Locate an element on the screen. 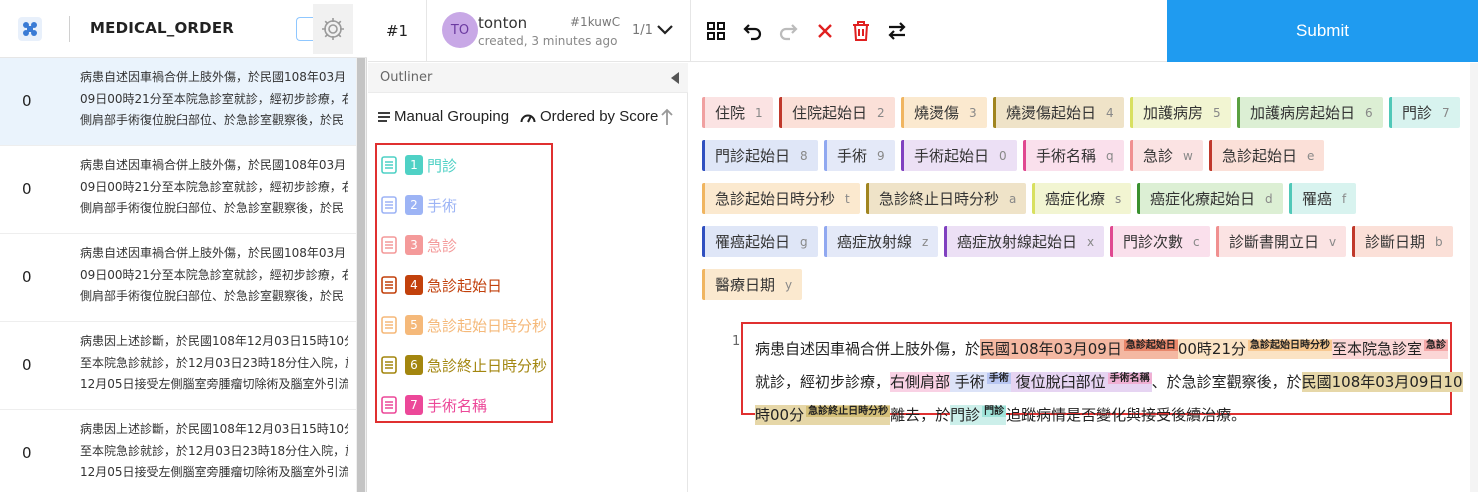 This screenshot has height=492, width=1478. label-chip: 加護病房 5 is located at coordinates (1180, 112).